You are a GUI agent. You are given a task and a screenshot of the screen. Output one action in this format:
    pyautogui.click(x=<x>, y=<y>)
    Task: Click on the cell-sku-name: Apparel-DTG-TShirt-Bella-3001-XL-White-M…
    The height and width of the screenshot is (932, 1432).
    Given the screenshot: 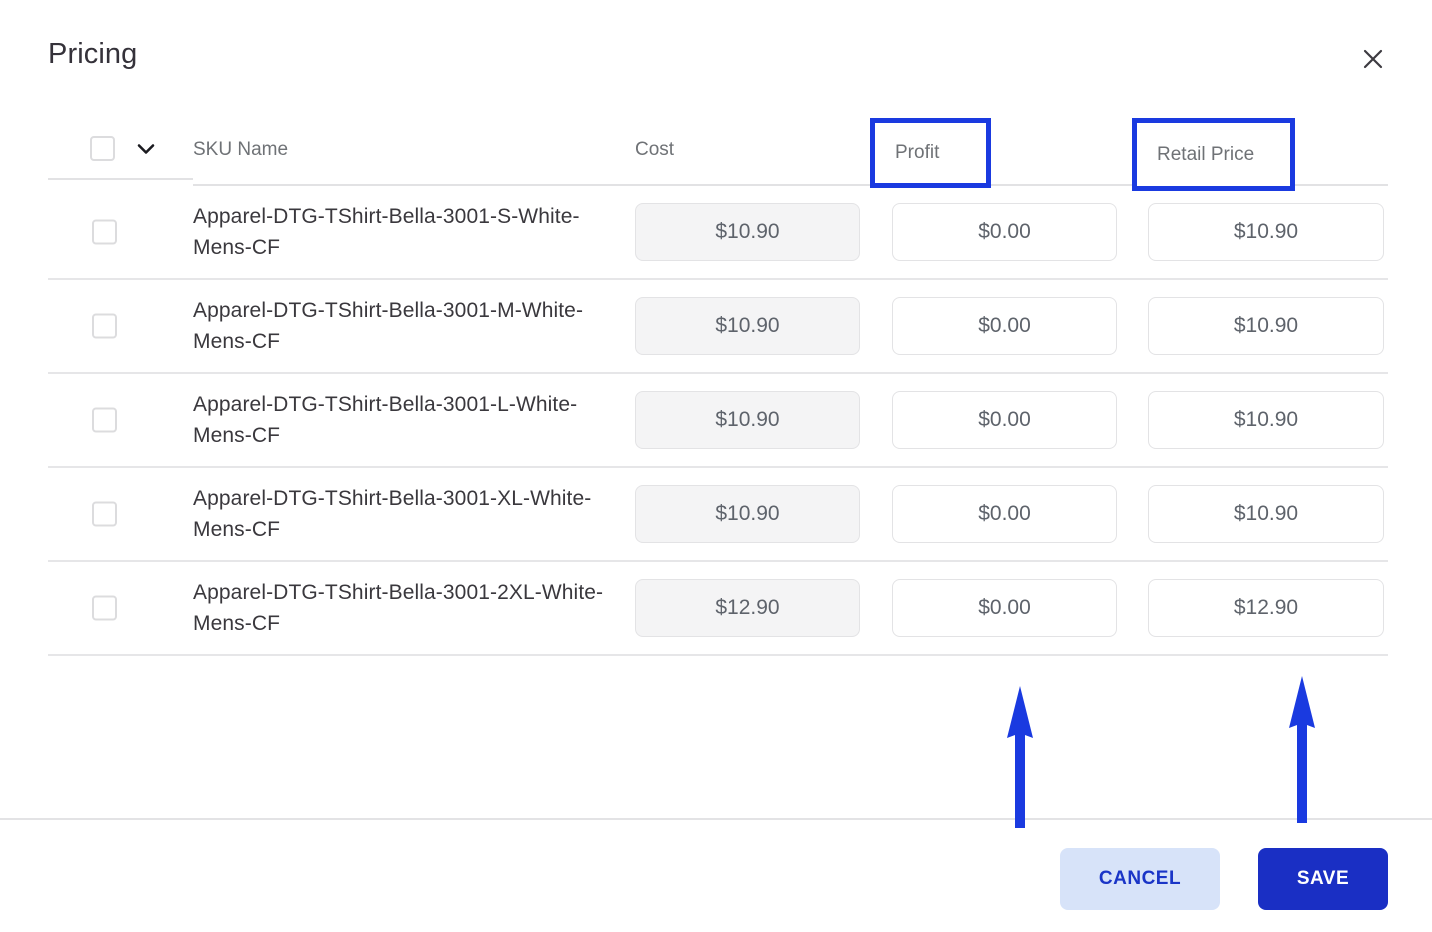 What is the action you would take?
    pyautogui.click(x=392, y=514)
    